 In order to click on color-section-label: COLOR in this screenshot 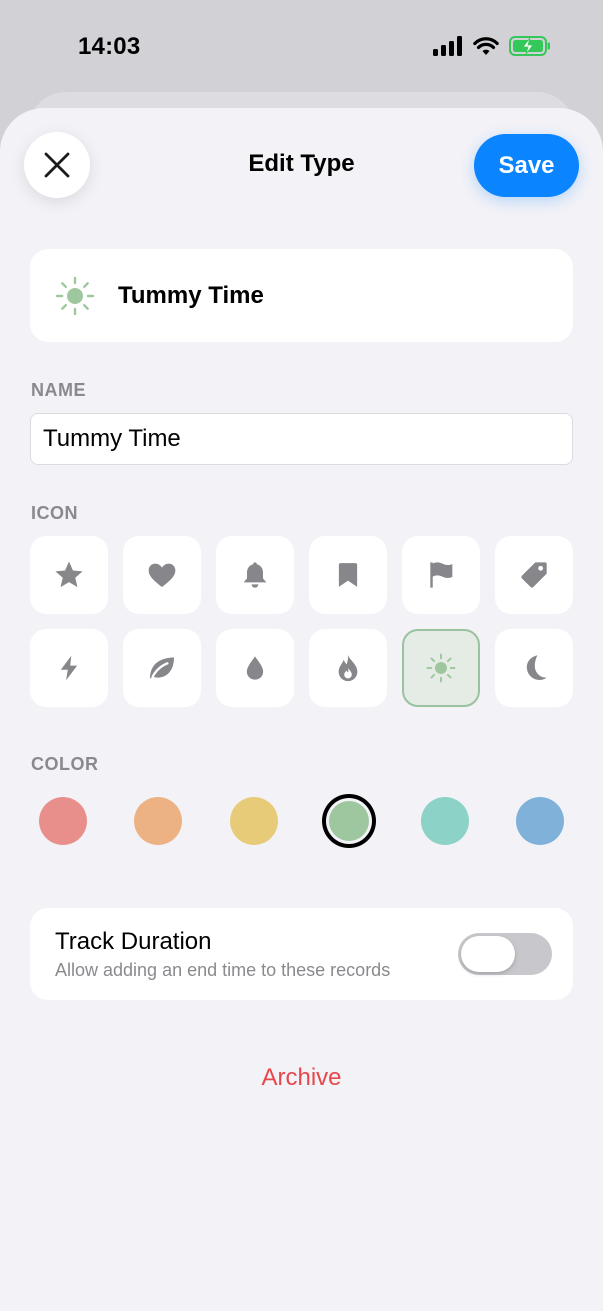, I will do `click(65, 764)`.